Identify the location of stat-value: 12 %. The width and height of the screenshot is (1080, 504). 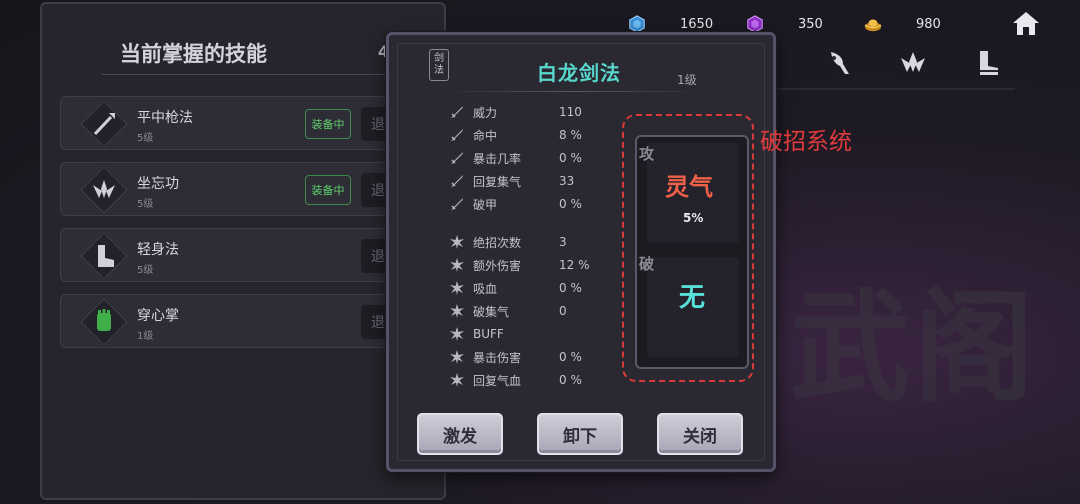
(574, 265).